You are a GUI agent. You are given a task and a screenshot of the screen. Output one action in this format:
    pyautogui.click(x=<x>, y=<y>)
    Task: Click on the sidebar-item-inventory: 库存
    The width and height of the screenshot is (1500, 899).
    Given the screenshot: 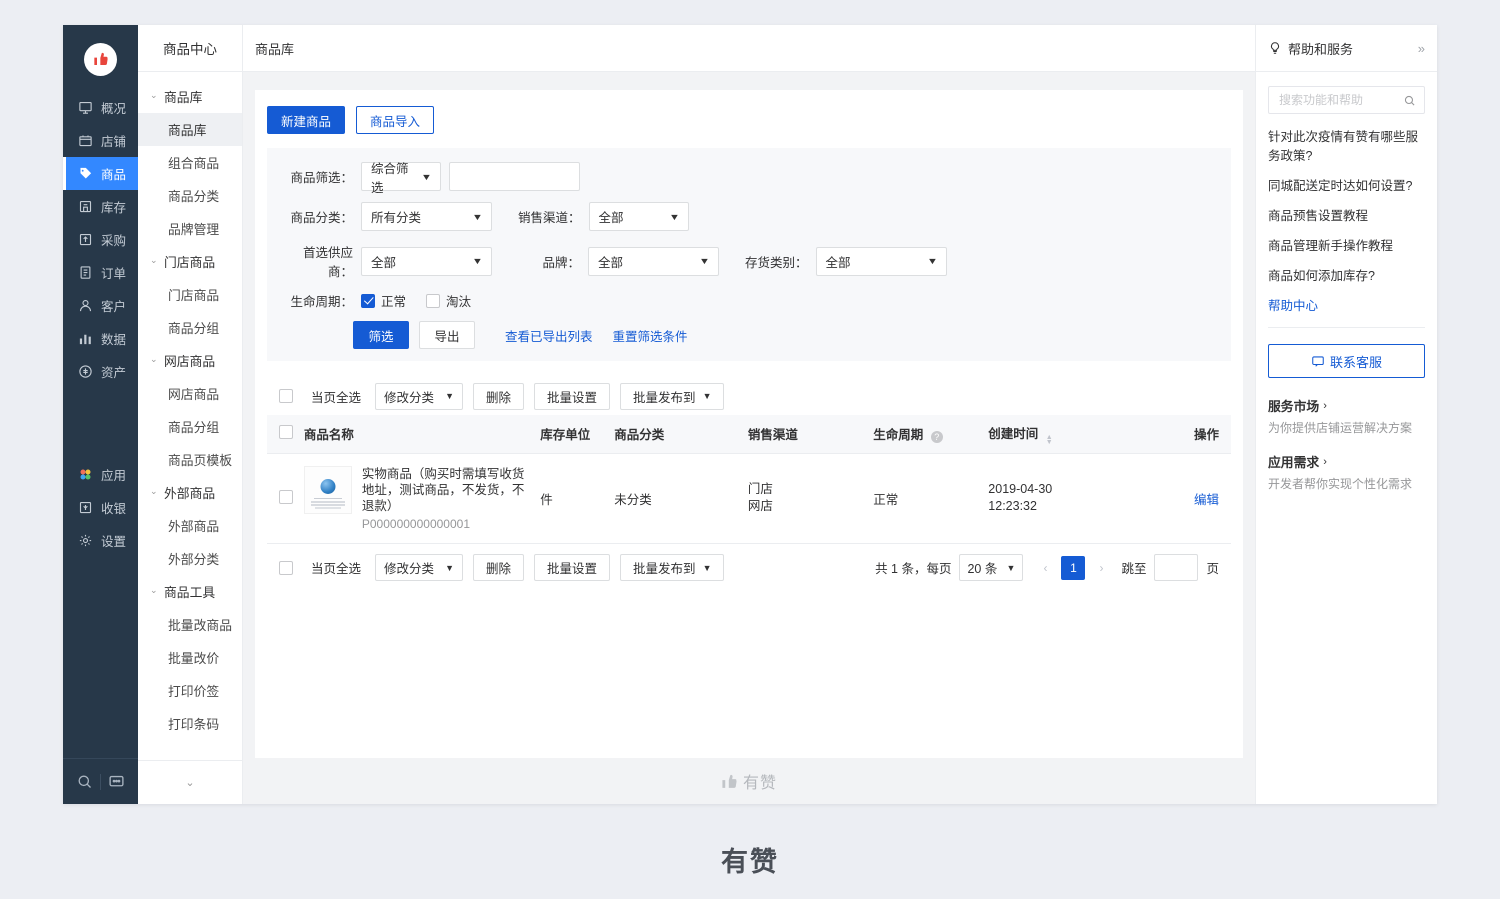 What is the action you would take?
    pyautogui.click(x=100, y=206)
    